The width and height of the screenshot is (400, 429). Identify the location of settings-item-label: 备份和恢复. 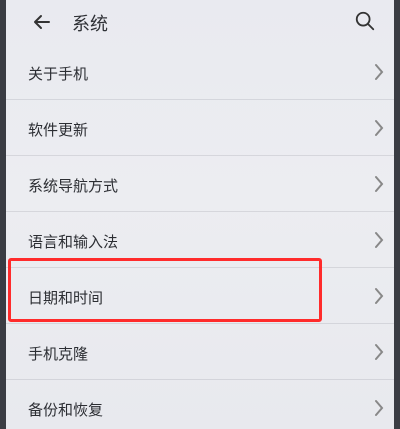
(66, 410).